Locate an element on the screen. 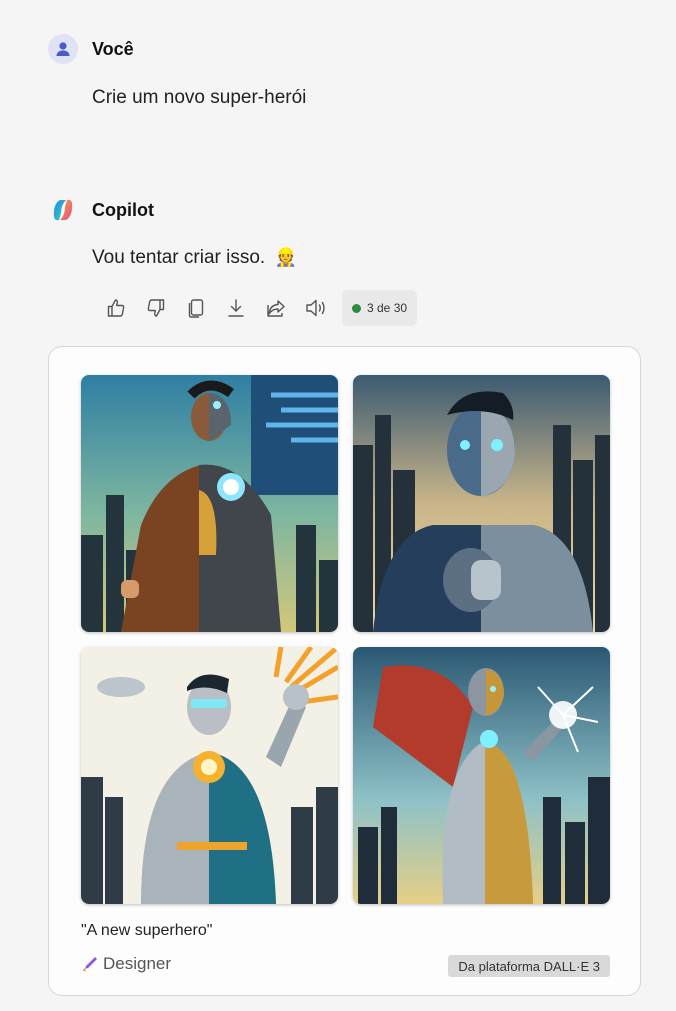 The width and height of the screenshot is (676, 1011). user-avatar-icon is located at coordinates (63, 49).